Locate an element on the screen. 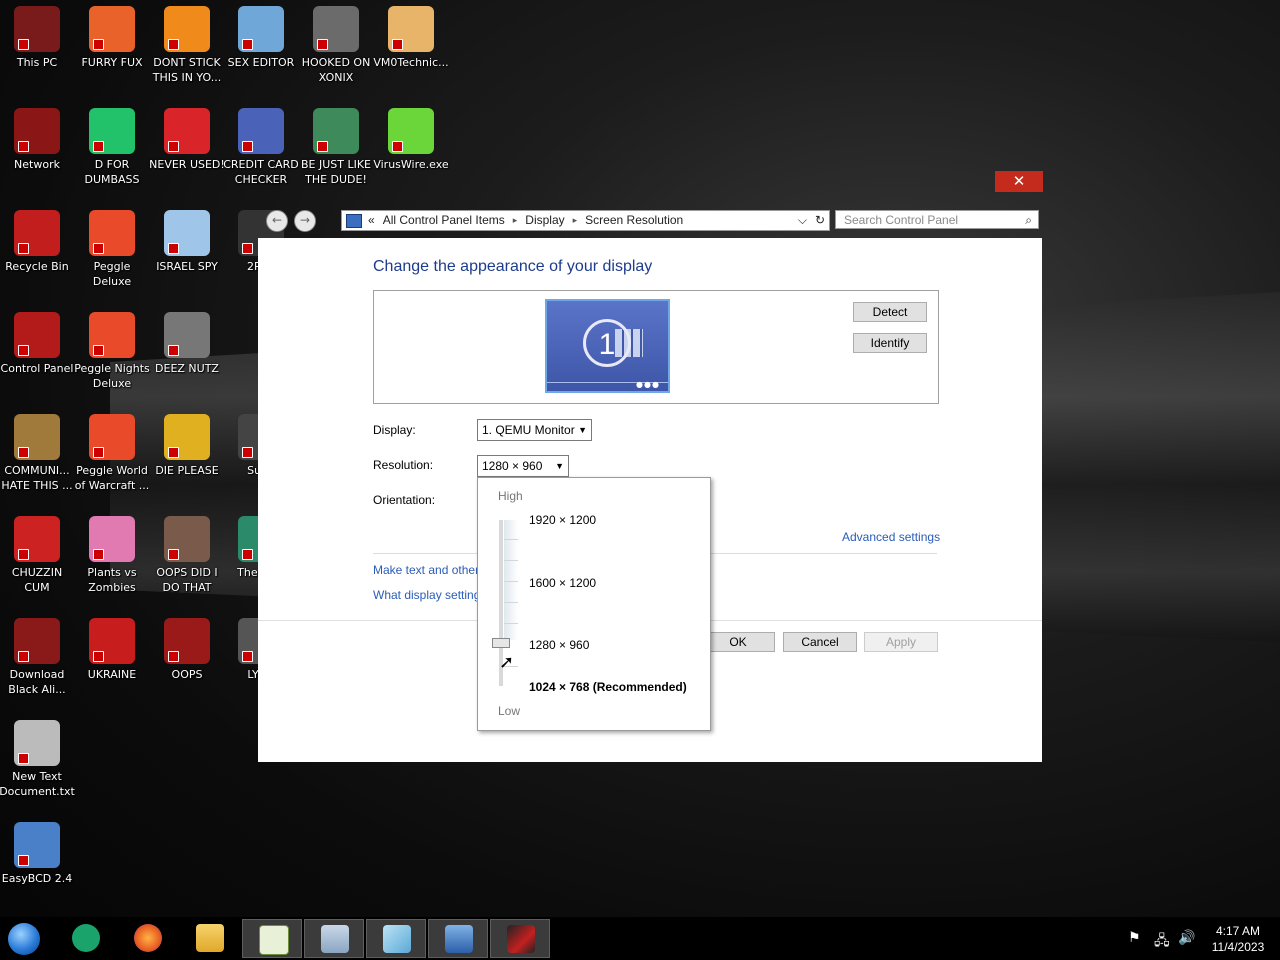 This screenshot has width=1280, height=960. desktop-icon: FURRY FUX is located at coordinates (112, 35).